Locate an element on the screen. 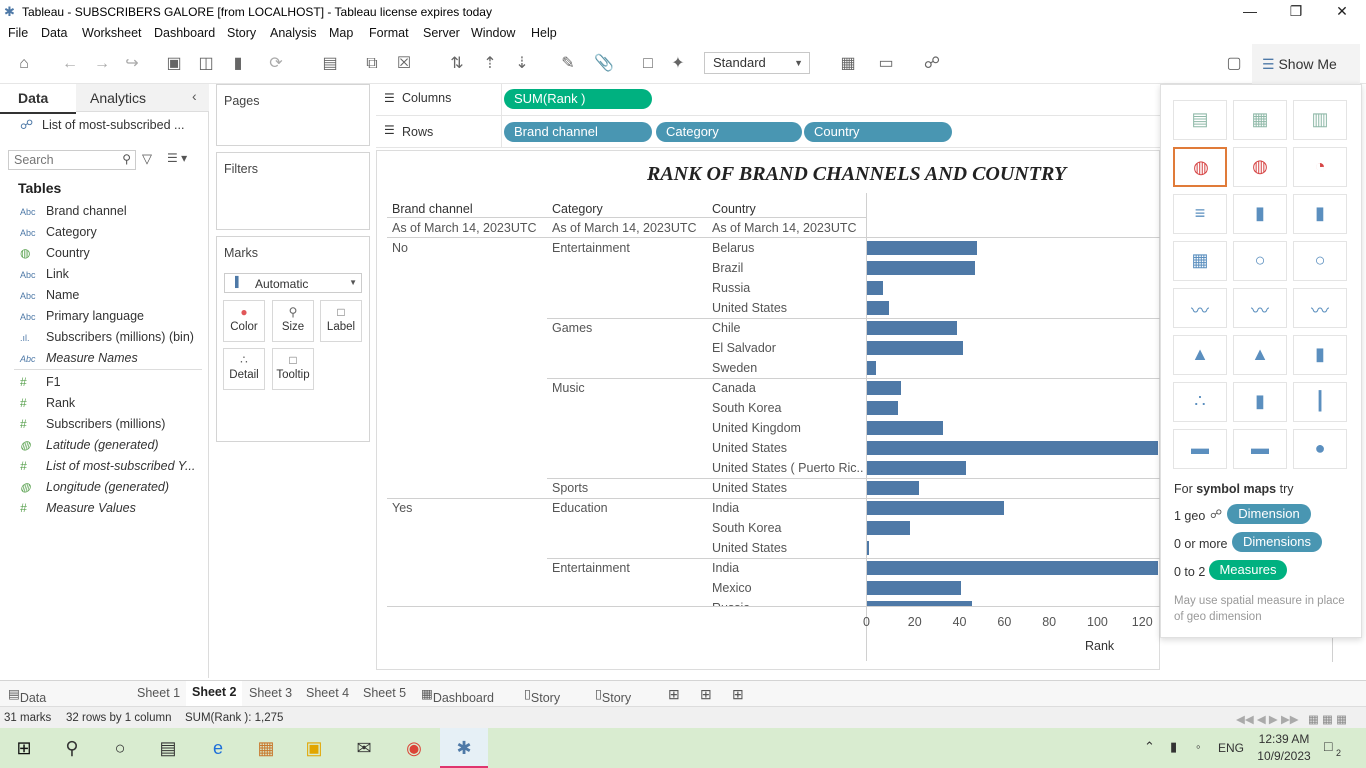 The image size is (1366, 768). field-item: # Subscribers (millions) is located at coordinates (92, 424).